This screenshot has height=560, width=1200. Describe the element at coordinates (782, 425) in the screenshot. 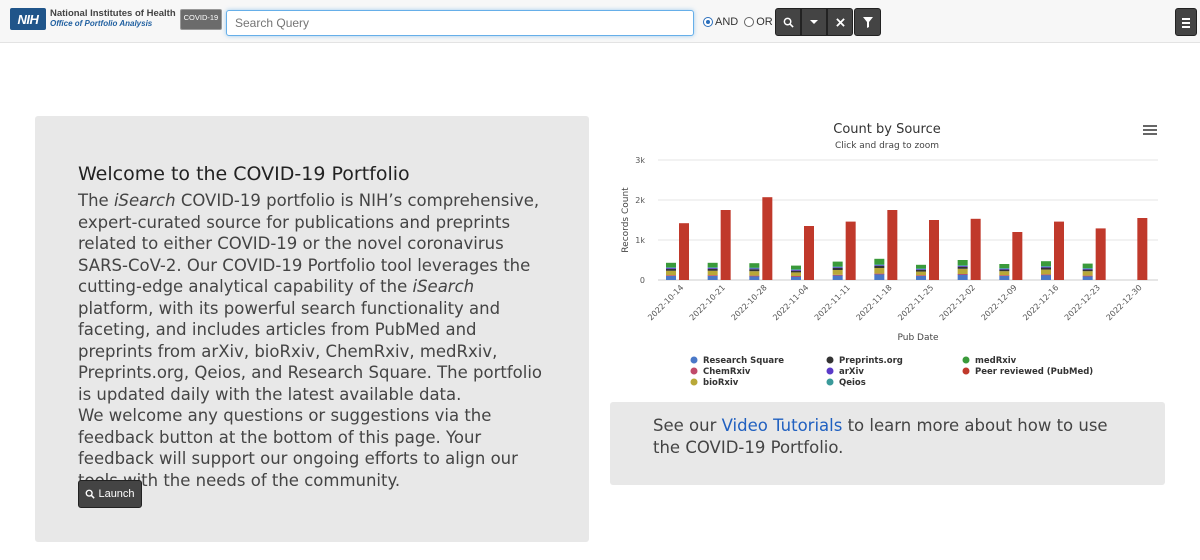

I see `video-tutorials-link: Video Tutorials` at that location.